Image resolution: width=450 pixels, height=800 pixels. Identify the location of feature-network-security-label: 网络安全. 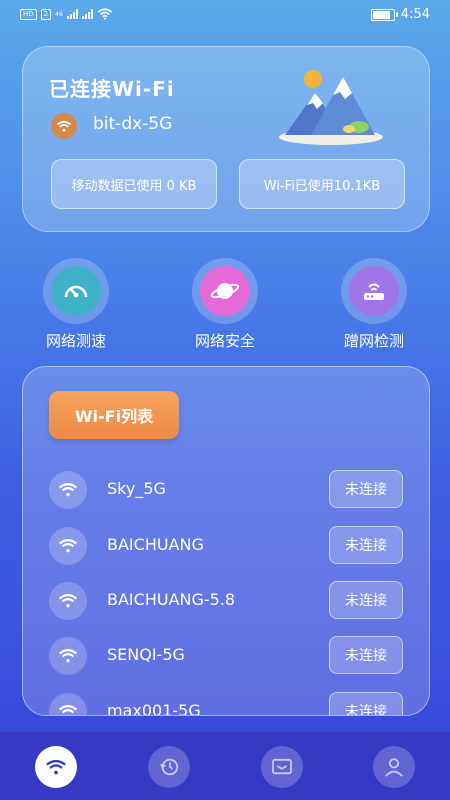
(224, 341).